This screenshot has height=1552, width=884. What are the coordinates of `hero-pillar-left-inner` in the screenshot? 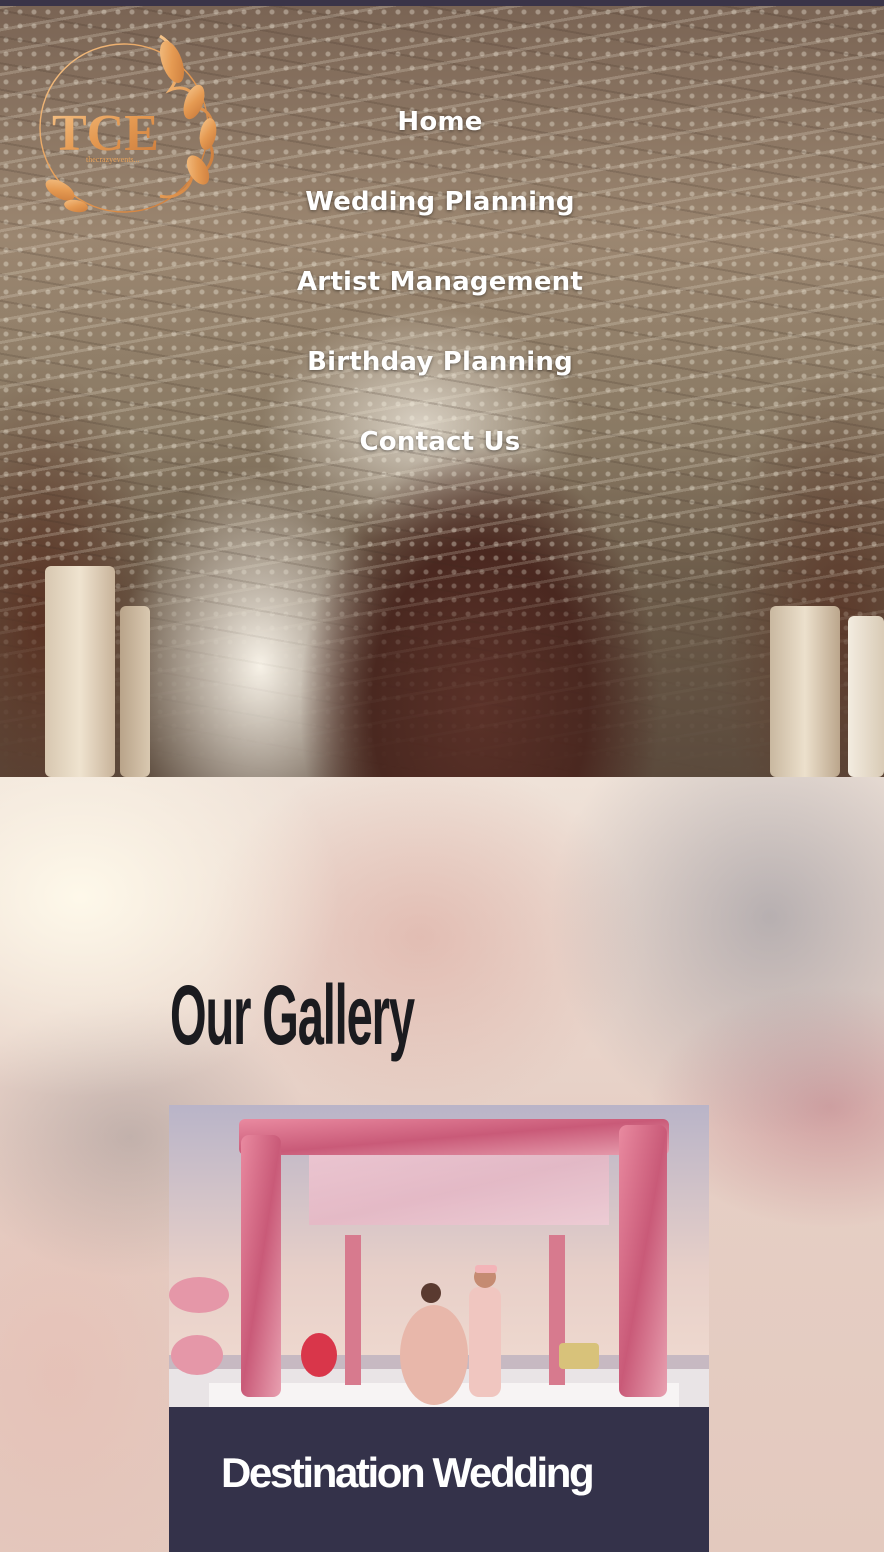 It's located at (135, 691).